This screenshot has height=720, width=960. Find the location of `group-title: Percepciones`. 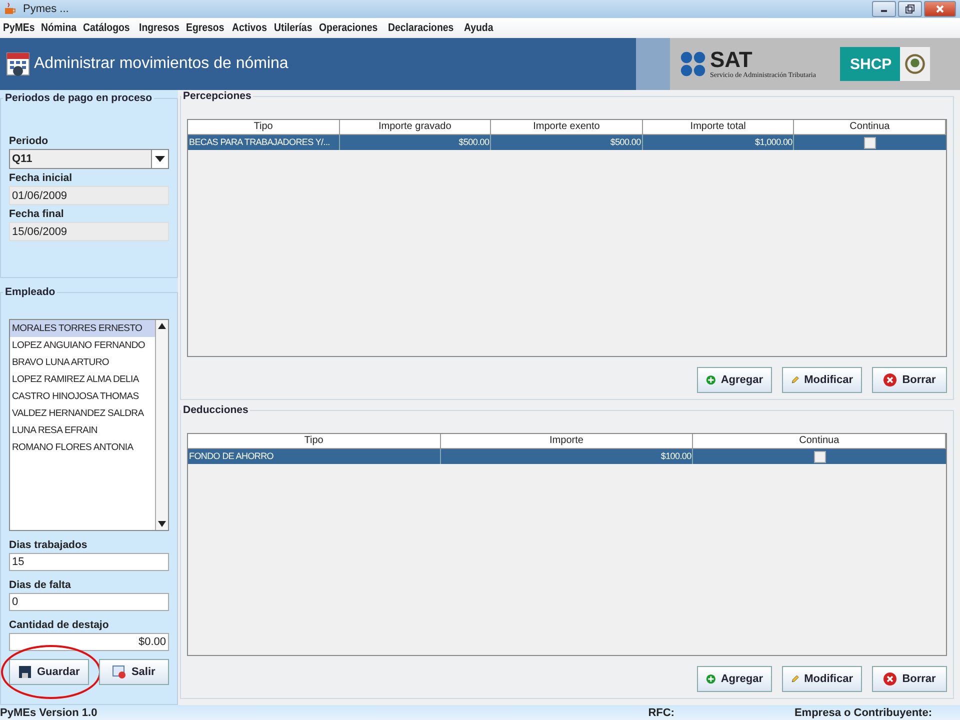

group-title: Percepciones is located at coordinates (217, 96).